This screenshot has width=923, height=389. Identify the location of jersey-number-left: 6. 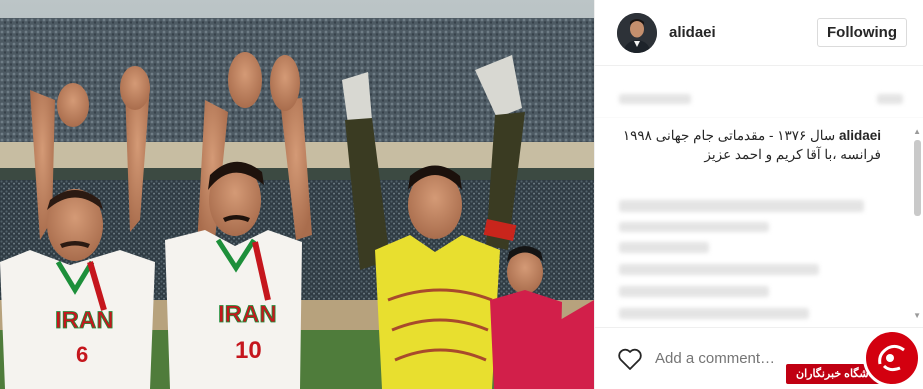
(82, 354).